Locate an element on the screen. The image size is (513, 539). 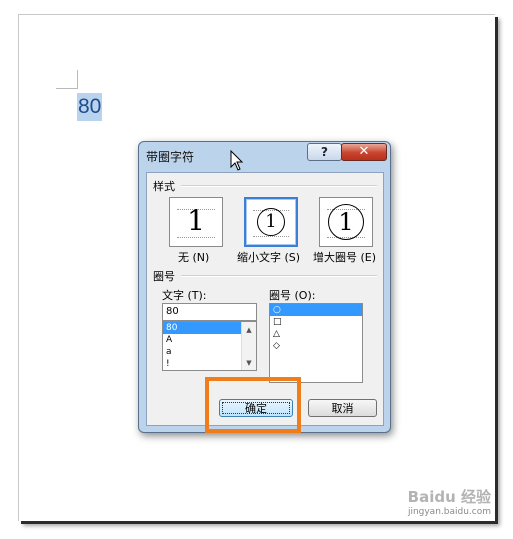
watermark: Baidu 经验 jingyan.baidu.com is located at coordinates (449, 501).